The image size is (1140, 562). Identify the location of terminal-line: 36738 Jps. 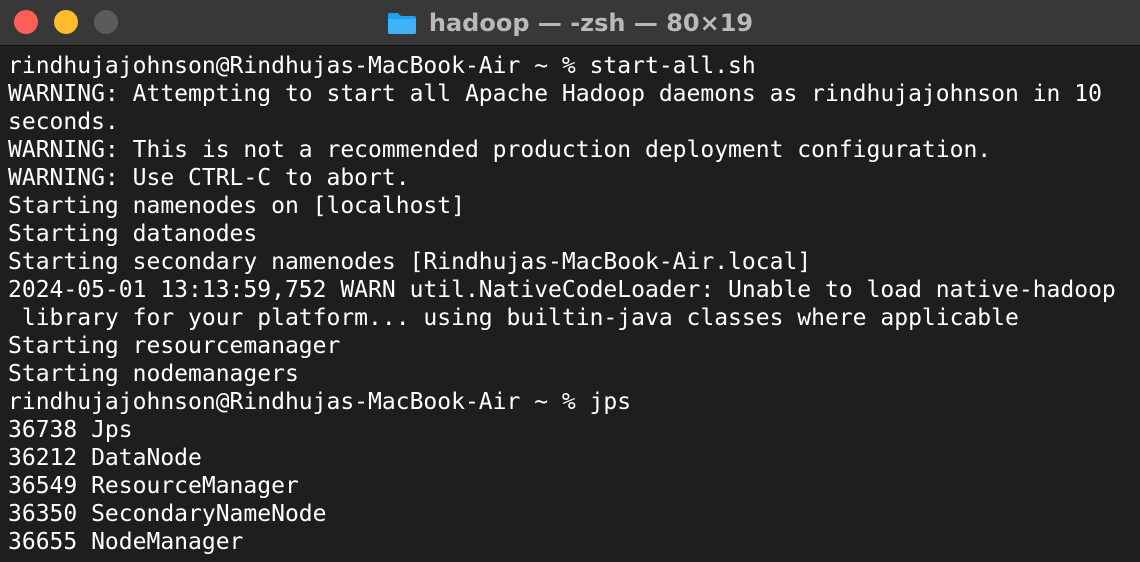
(70, 430).